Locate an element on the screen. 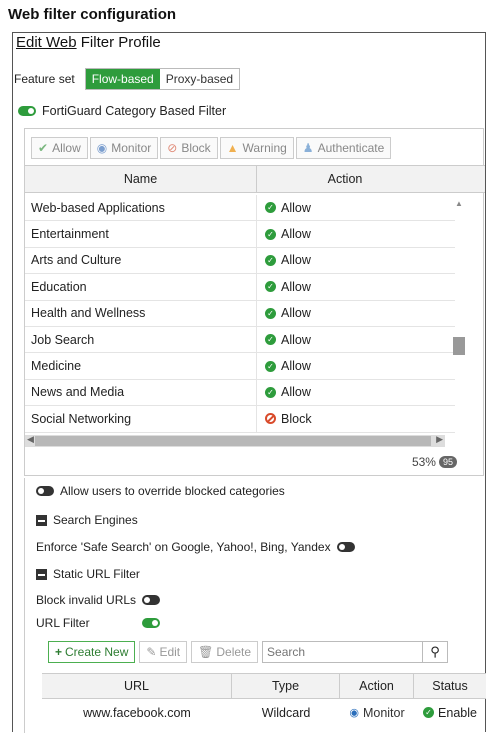 The width and height of the screenshot is (488, 733). profile-title: Edit Web Filter Profile is located at coordinates (88, 42).